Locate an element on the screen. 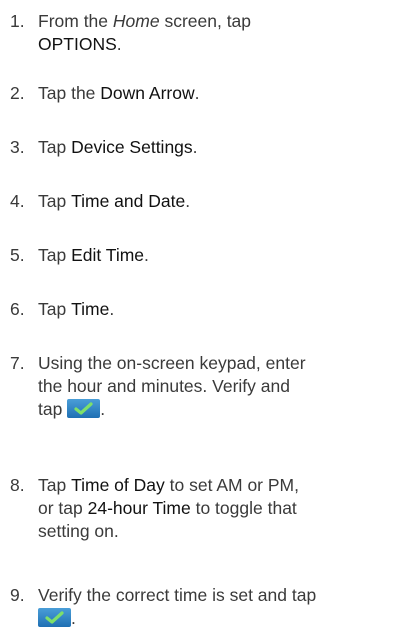 This screenshot has width=415, height=644. step-text: Tap the Down Arrow. is located at coordinates (119, 93).